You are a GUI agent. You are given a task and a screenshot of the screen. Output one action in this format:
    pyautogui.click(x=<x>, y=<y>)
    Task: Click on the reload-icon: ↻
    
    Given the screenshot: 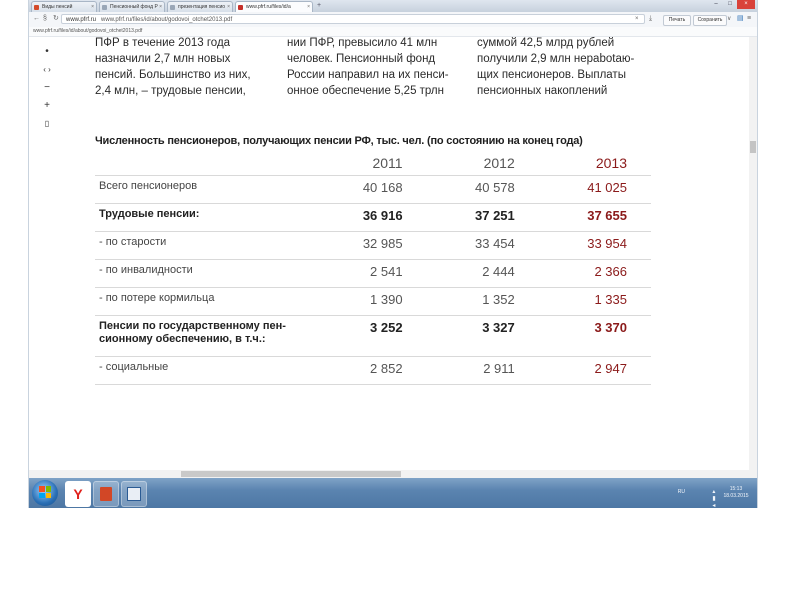 What is the action you would take?
    pyautogui.click(x=56, y=19)
    